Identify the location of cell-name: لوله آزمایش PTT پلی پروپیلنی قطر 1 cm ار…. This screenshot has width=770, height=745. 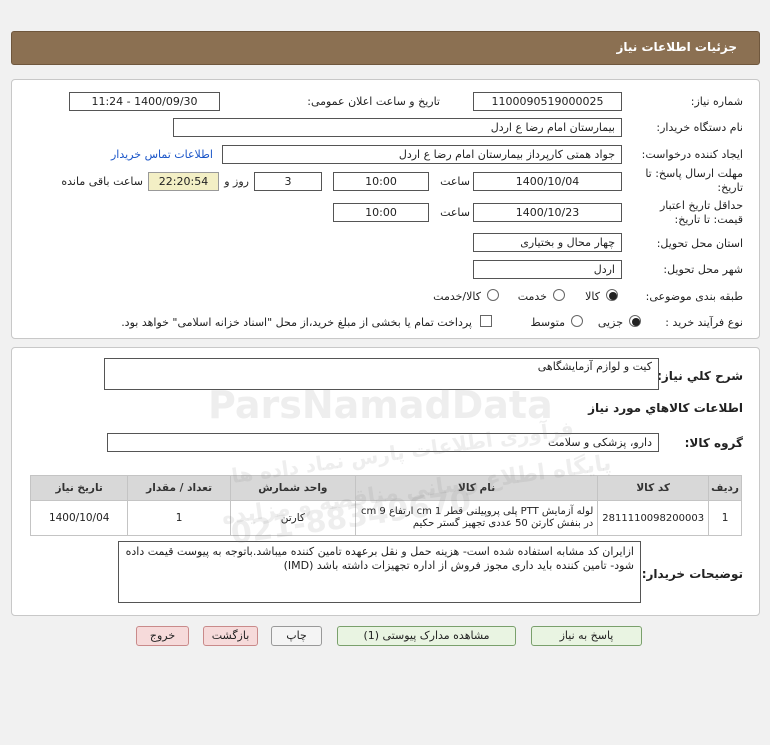
(476, 518).